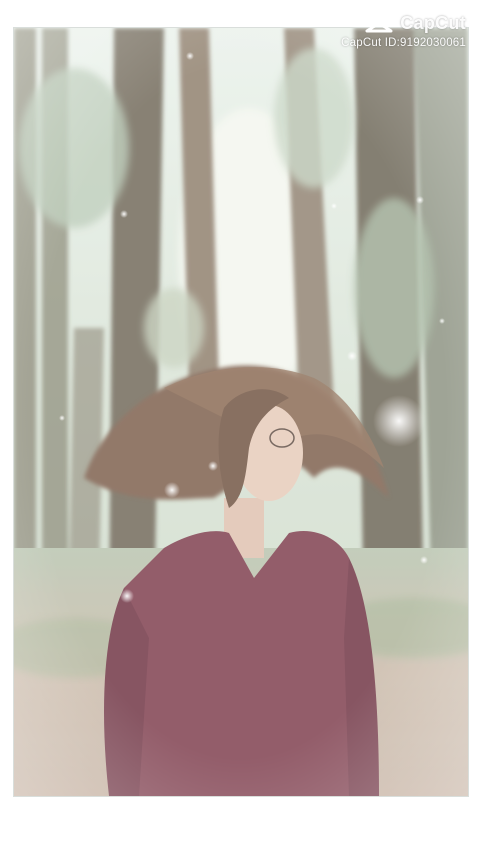 Image resolution: width=480 pixels, height=854 pixels. What do you see at coordinates (433, 22) in the screenshot?
I see `capcut-brand-text: CapCut` at bounding box center [433, 22].